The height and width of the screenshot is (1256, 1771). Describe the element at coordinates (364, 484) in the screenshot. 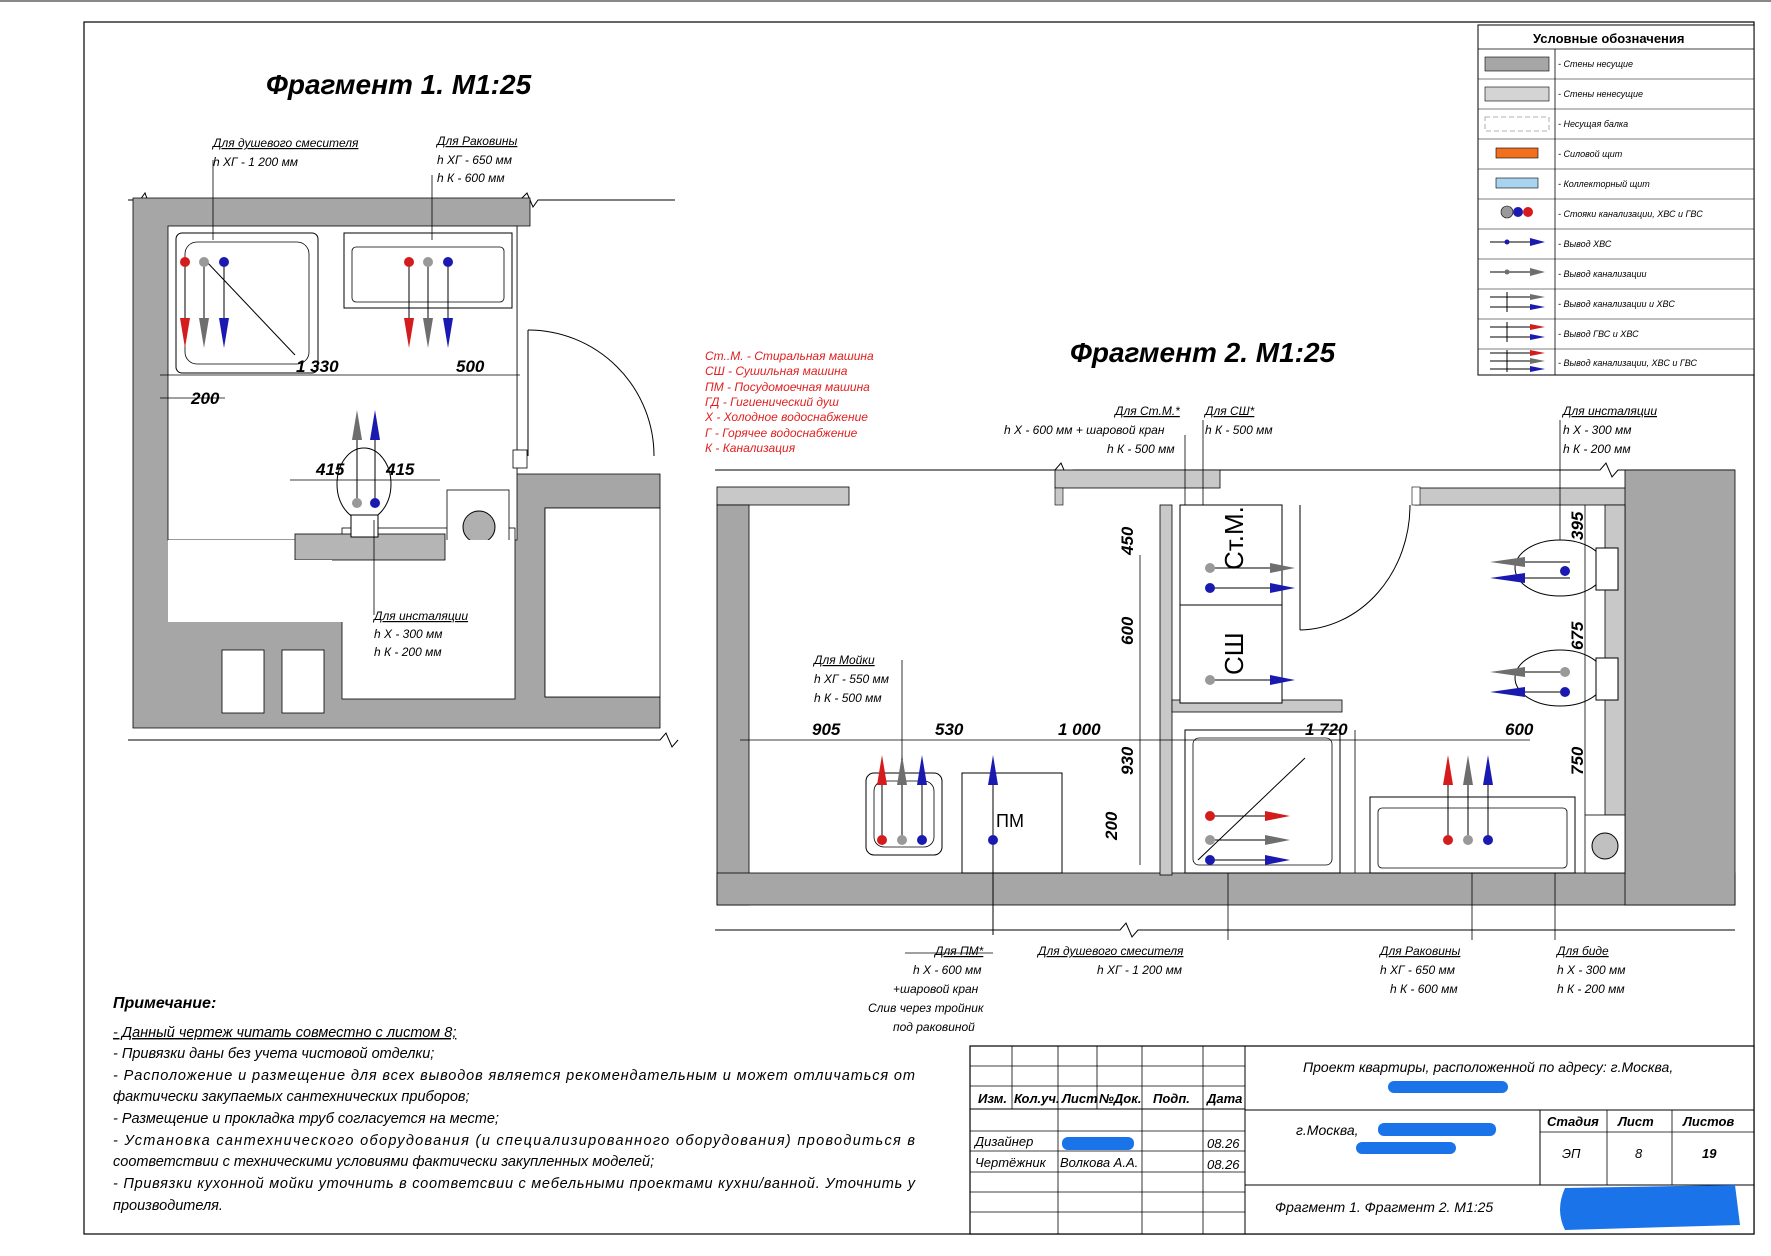

I see `toilet` at that location.